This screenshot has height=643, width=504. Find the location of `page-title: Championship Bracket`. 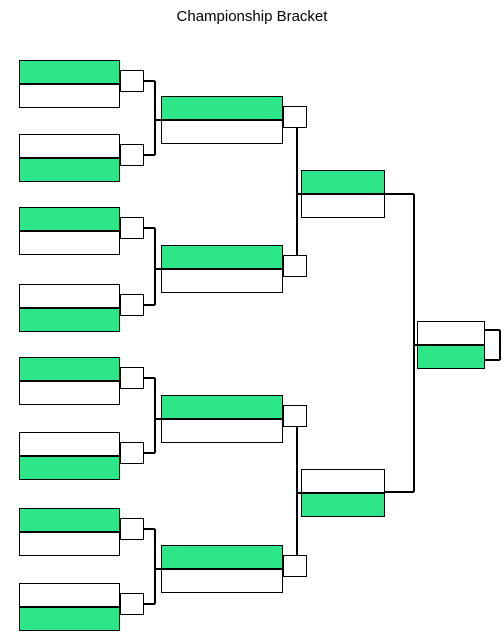

page-title: Championship Bracket is located at coordinates (252, 16).